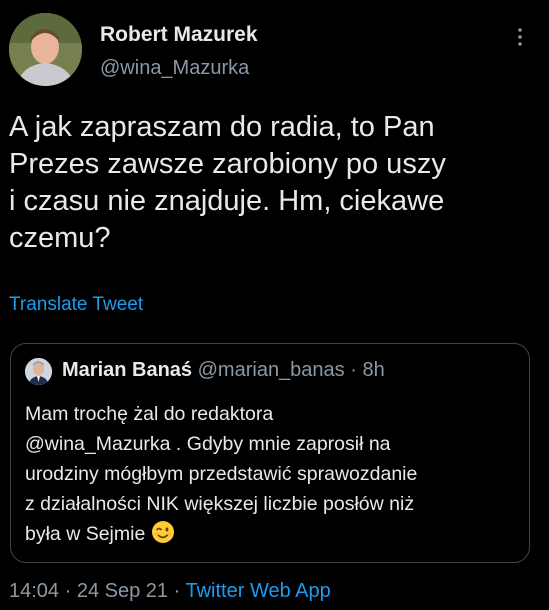  What do you see at coordinates (127, 370) in the screenshot?
I see `quoted-author-name: Marian Banaś` at bounding box center [127, 370].